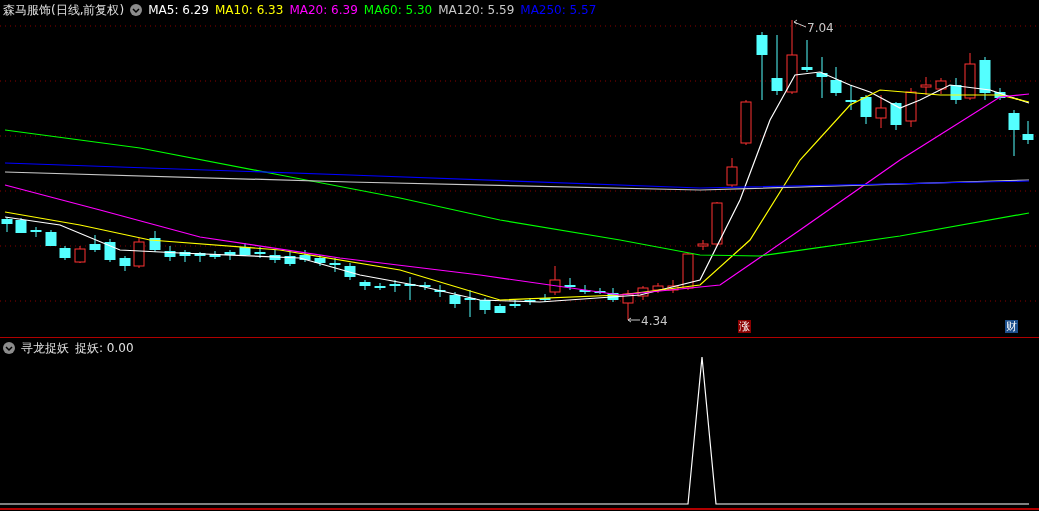  What do you see at coordinates (323, 10) in the screenshot?
I see `moving-average-value: MA20: 6.39` at bounding box center [323, 10].